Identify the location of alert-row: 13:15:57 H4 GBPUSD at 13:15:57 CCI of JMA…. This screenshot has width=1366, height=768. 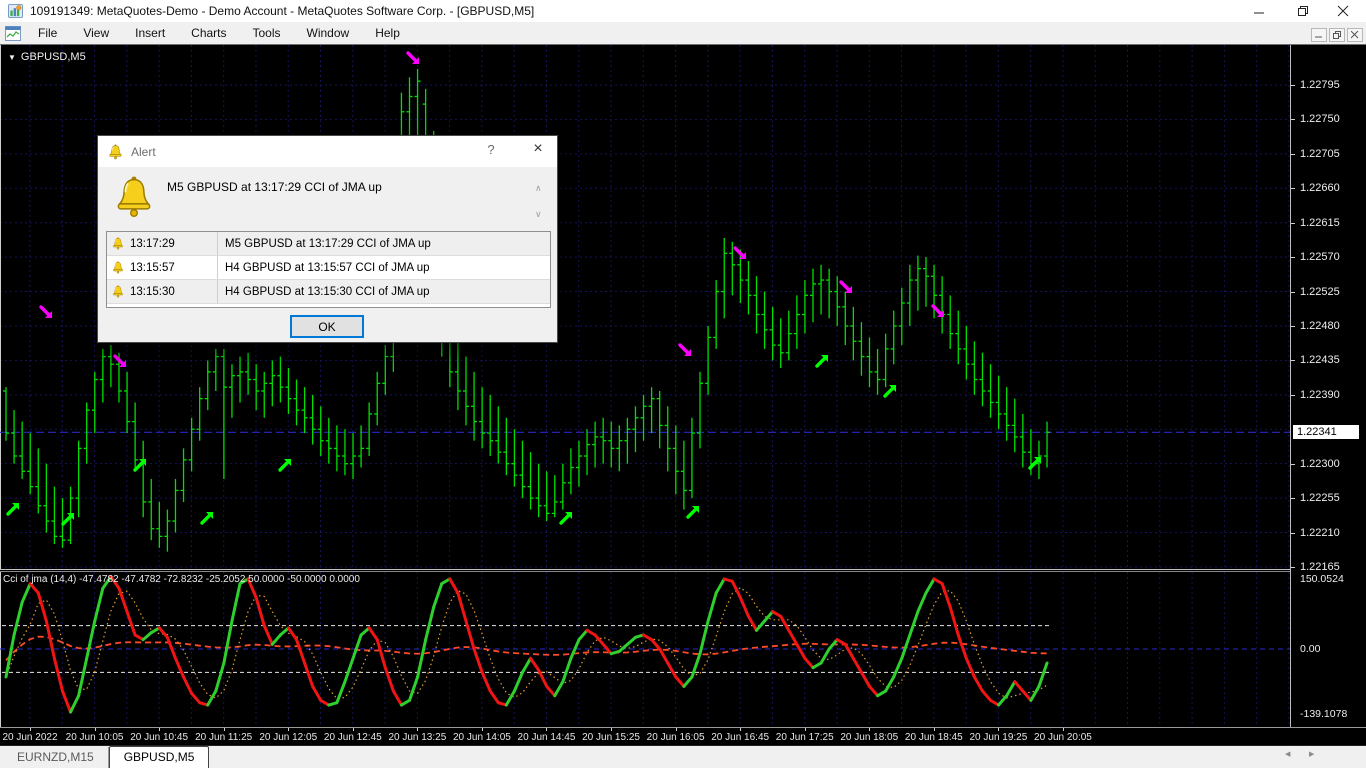
(328, 268).